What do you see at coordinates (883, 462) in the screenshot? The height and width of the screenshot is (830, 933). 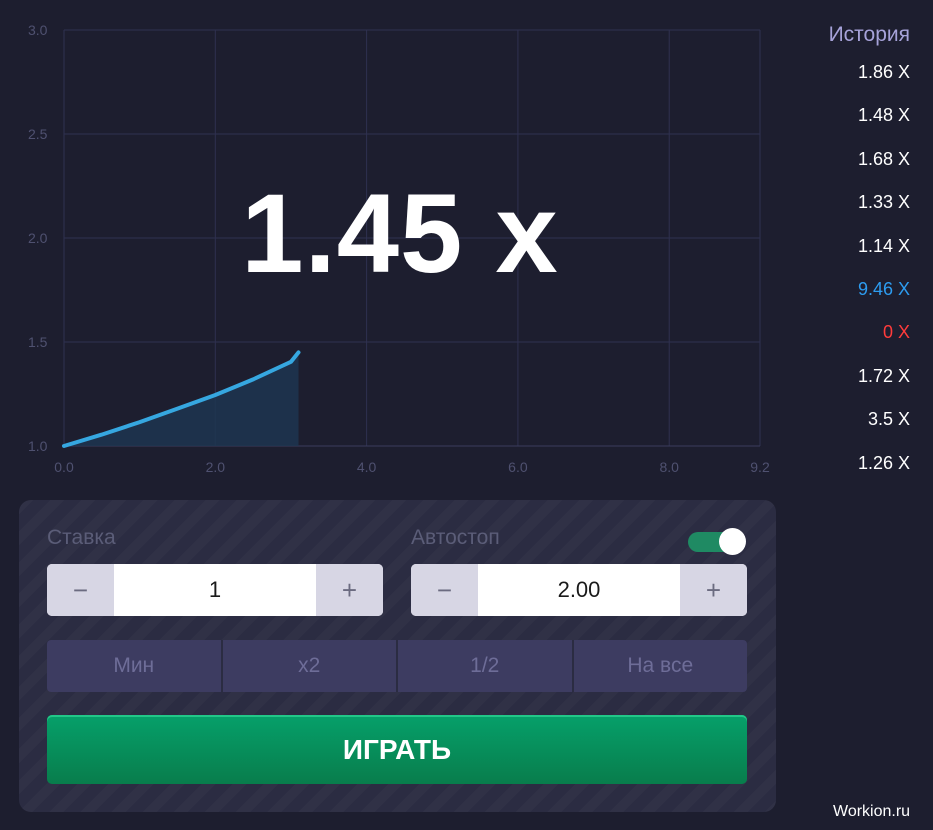 I see `history-item: 1.26 X` at bounding box center [883, 462].